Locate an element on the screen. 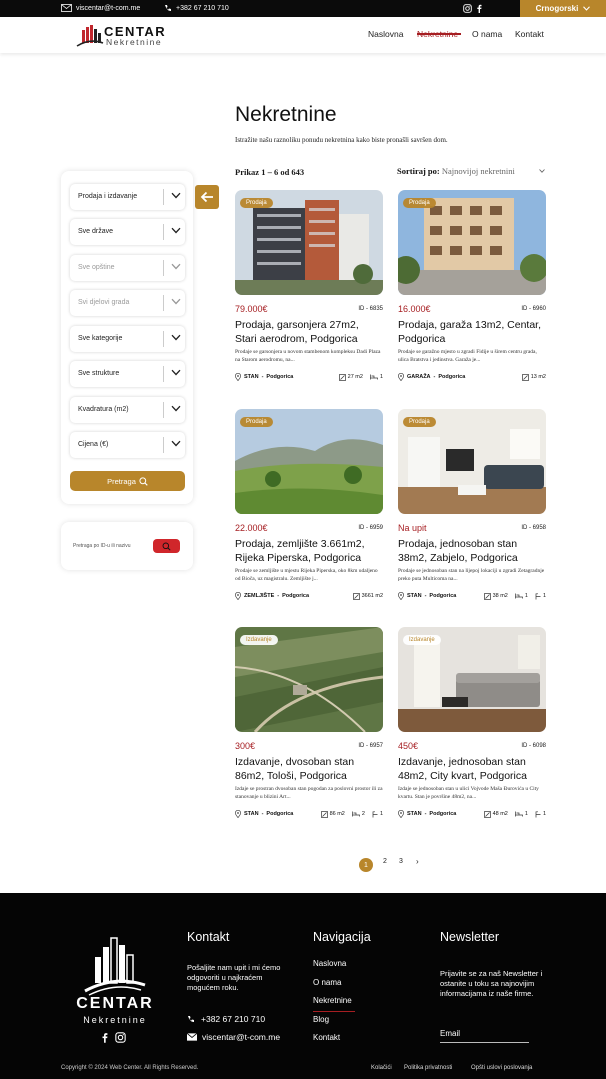 The height and width of the screenshot is (1079, 606). collapse-filters-button is located at coordinates (207, 197).